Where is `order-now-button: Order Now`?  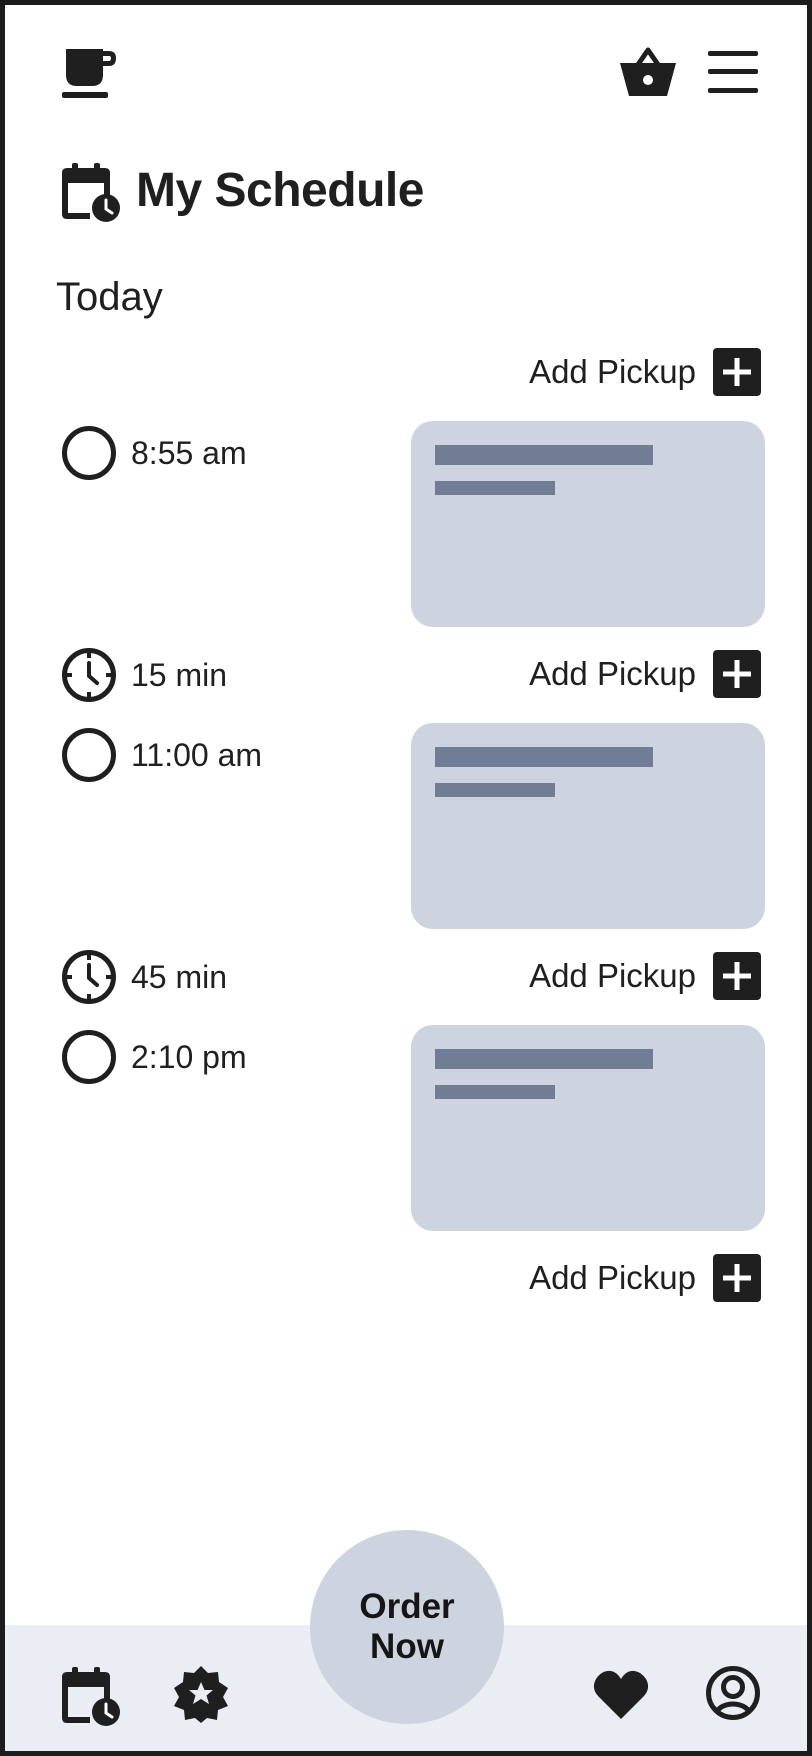
order-now-button: Order Now is located at coordinates (407, 1627).